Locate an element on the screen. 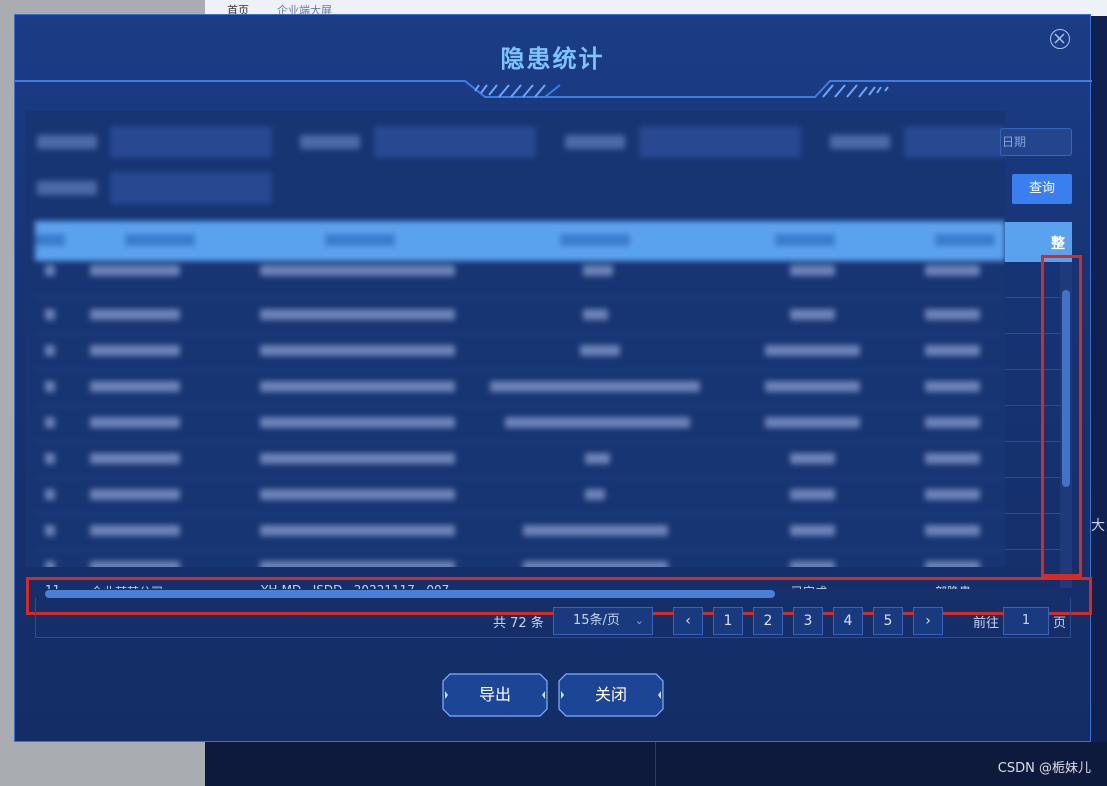  page-size-value: 15条/页 is located at coordinates (596, 620).